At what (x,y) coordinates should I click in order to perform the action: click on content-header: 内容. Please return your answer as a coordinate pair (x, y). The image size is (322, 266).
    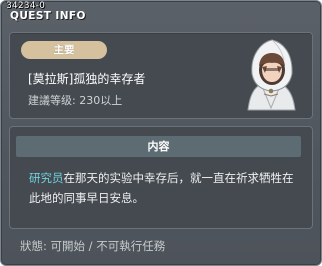
    Looking at the image, I should click on (158, 146).